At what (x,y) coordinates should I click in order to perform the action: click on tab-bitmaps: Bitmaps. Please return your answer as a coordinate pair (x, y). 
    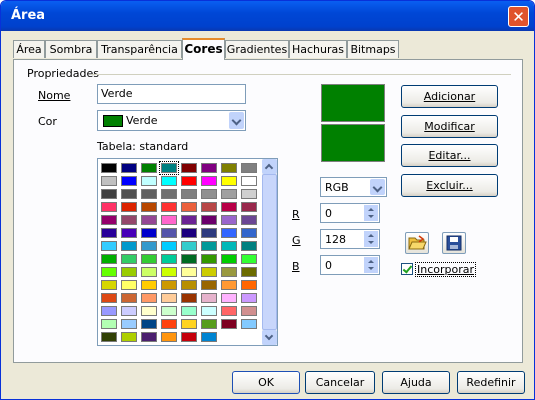
    Looking at the image, I should click on (373, 49).